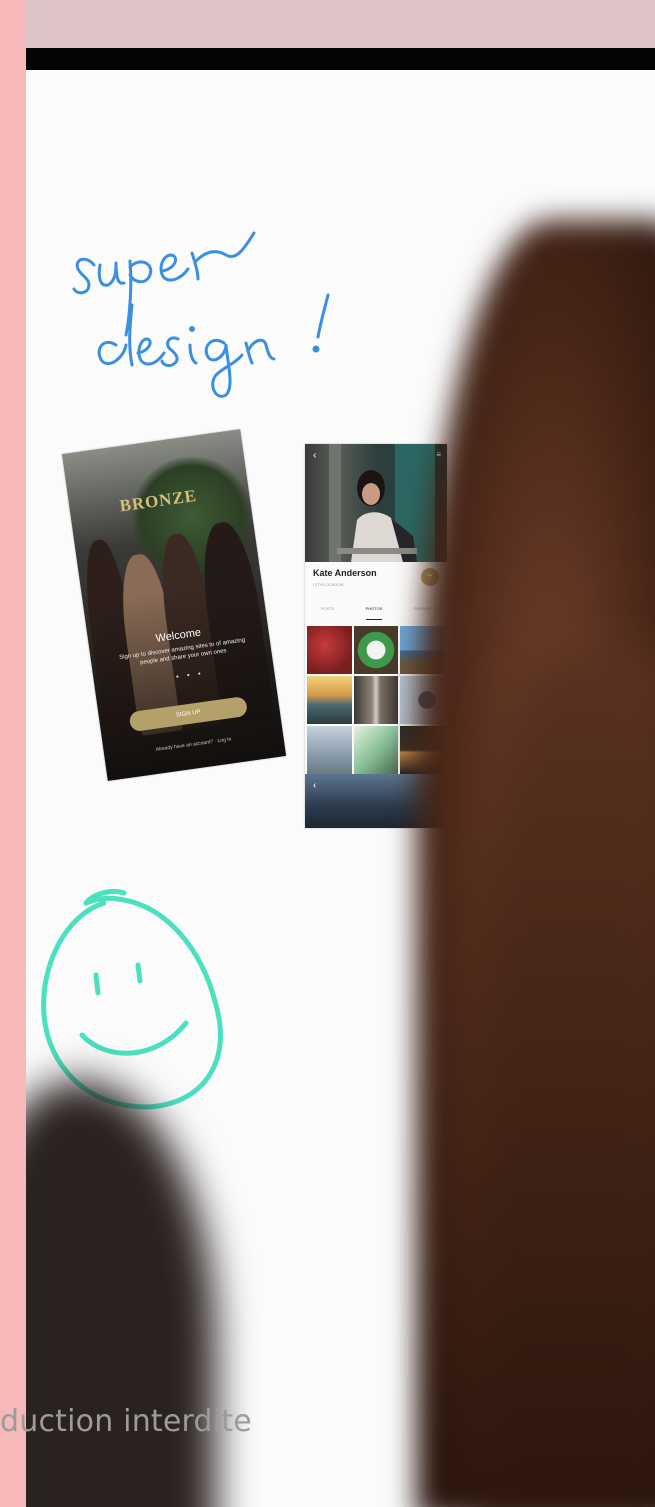  What do you see at coordinates (328, 584) in the screenshot?
I see `profile-subtitle: CITY/LOCATION` at bounding box center [328, 584].